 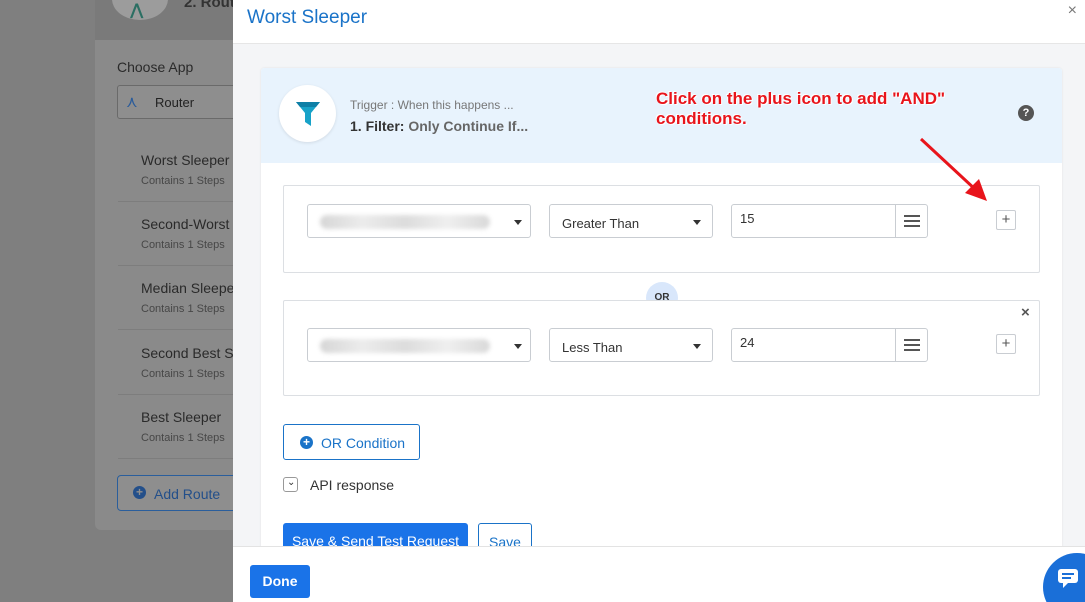 What do you see at coordinates (280, 581) in the screenshot?
I see `done-button: Done` at bounding box center [280, 581].